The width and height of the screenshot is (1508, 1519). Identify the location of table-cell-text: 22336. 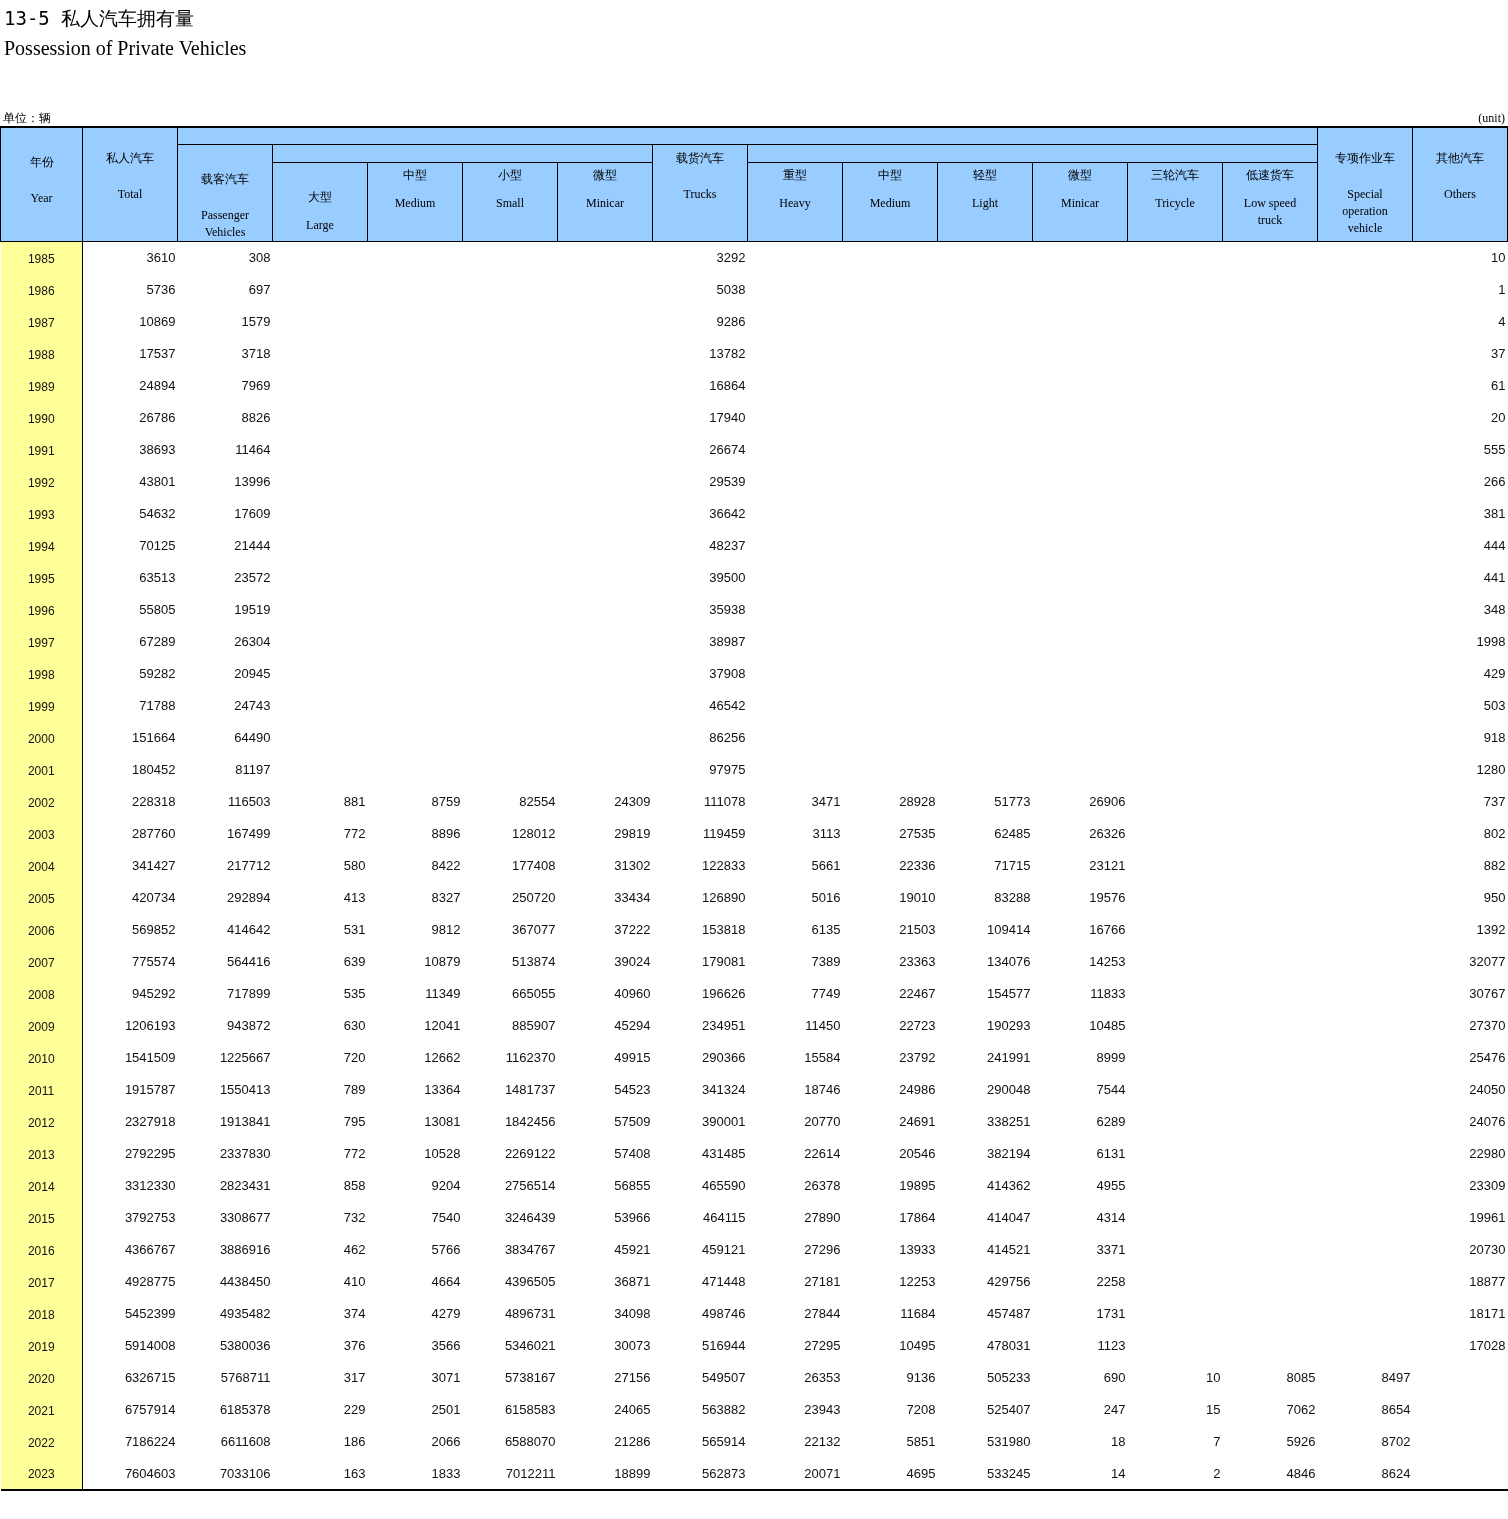
(917, 866).